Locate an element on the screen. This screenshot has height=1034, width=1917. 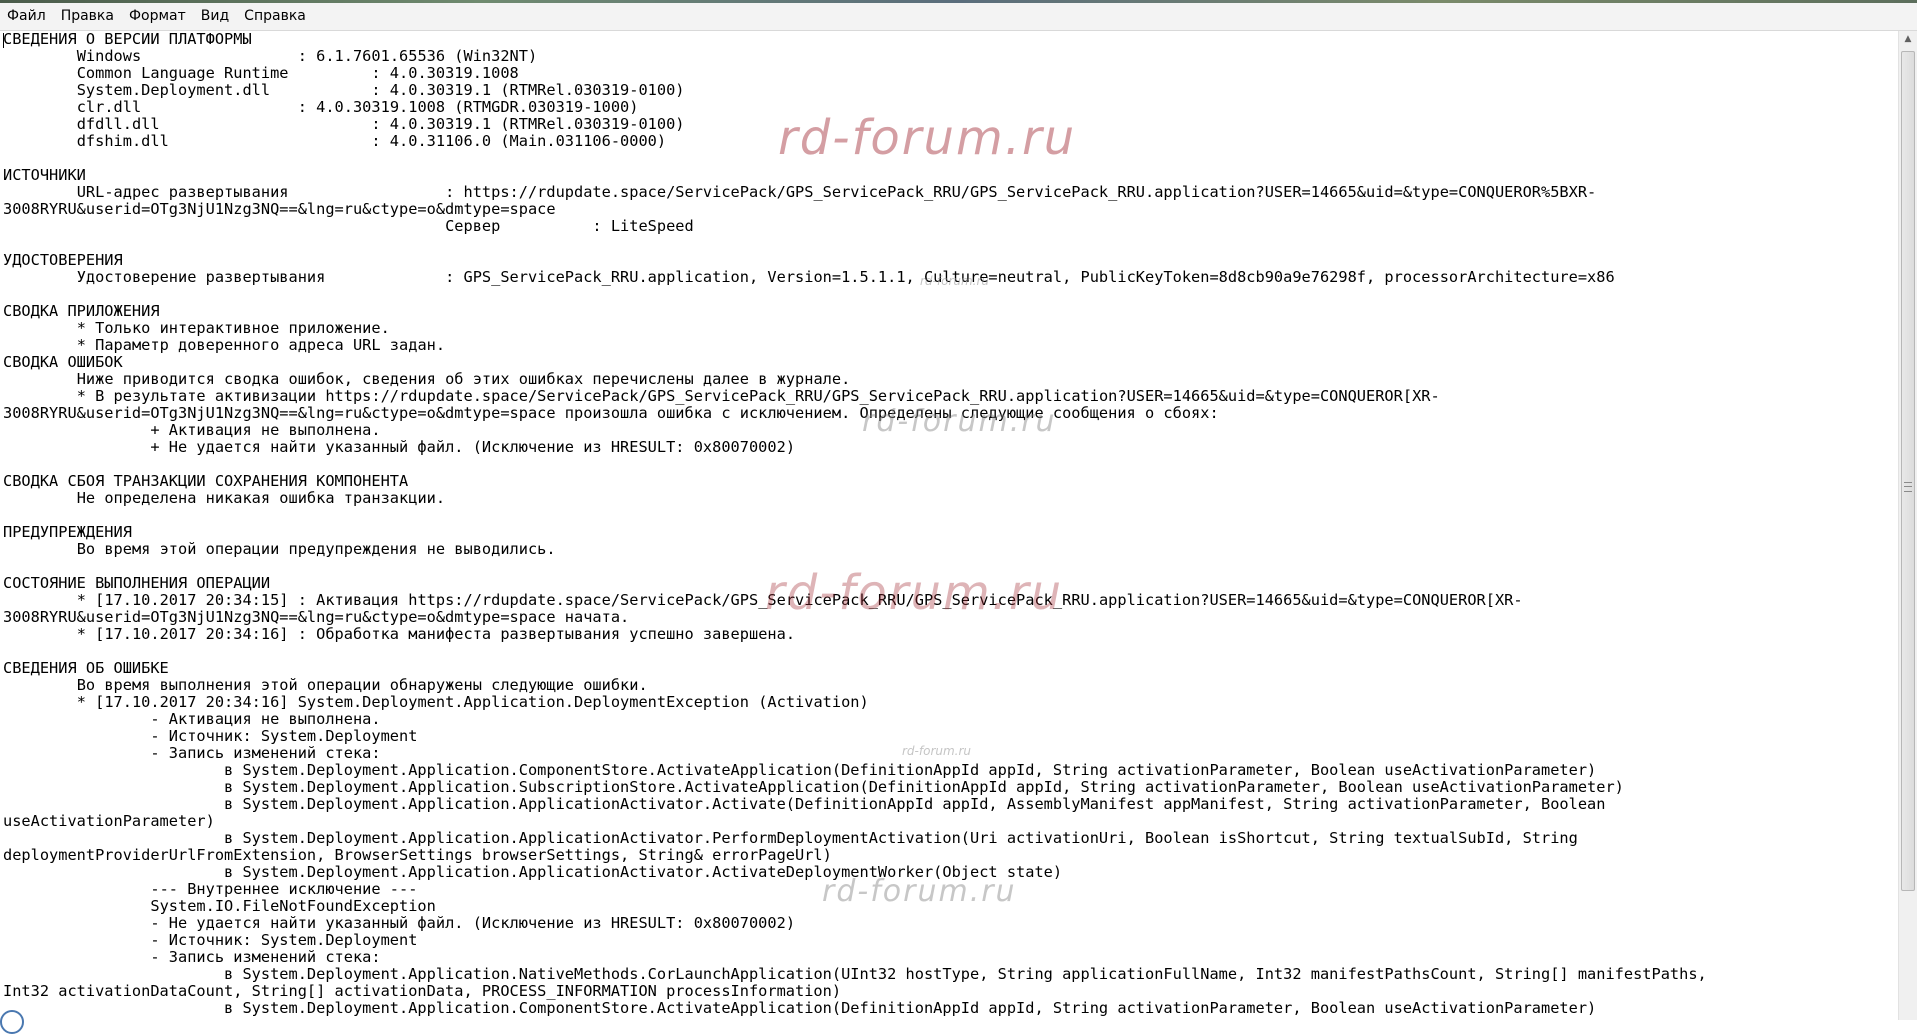
text-line: СВЕДЕНИЯ О ВЕРСИИ ПЛАТФОРМЫ is located at coordinates (127, 39).